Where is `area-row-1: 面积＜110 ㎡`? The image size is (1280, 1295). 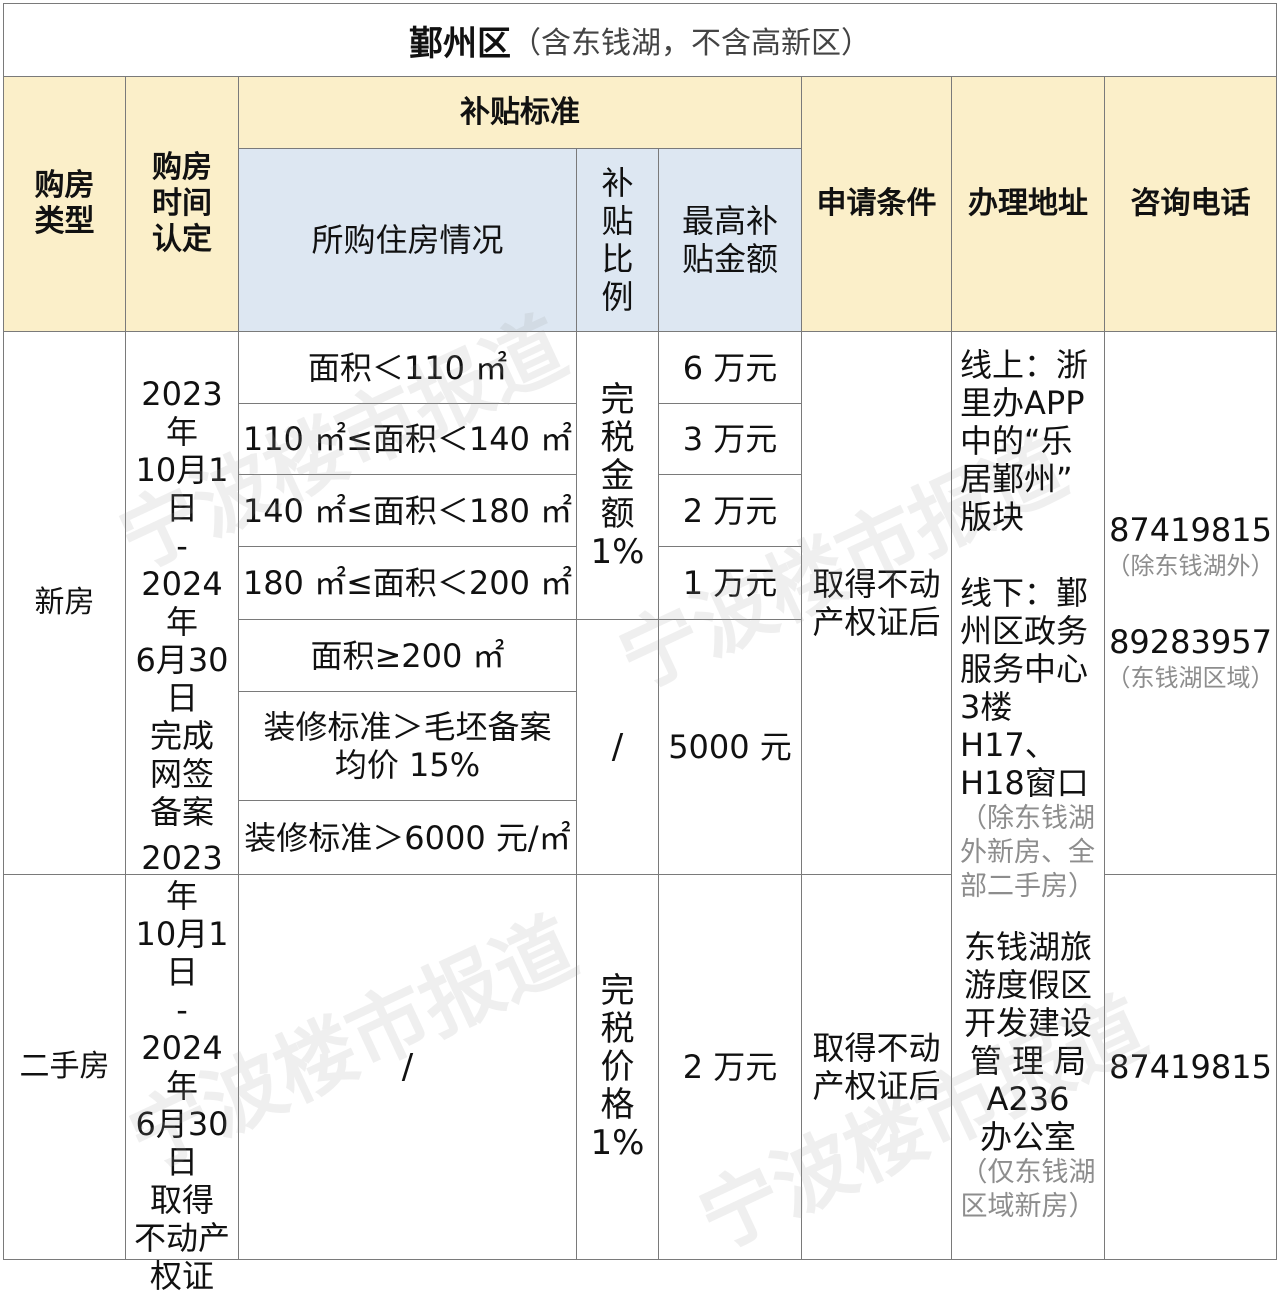
area-row-1: 面积＜110 ㎡ is located at coordinates (407, 367).